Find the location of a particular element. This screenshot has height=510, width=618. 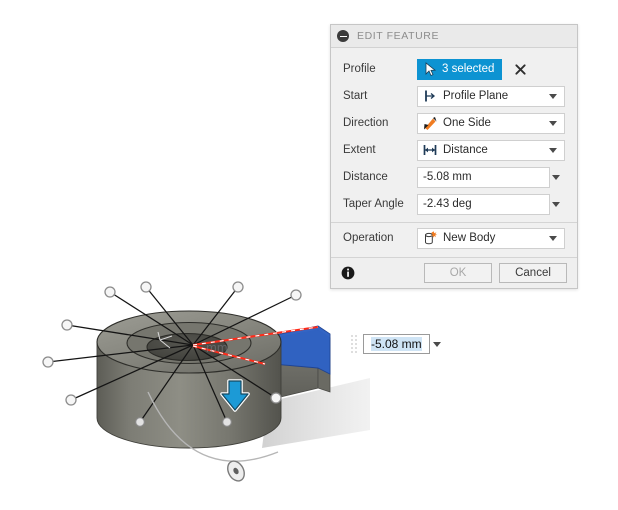

taper-angle-field-wrap: -2.43 deg is located at coordinates (491, 204).